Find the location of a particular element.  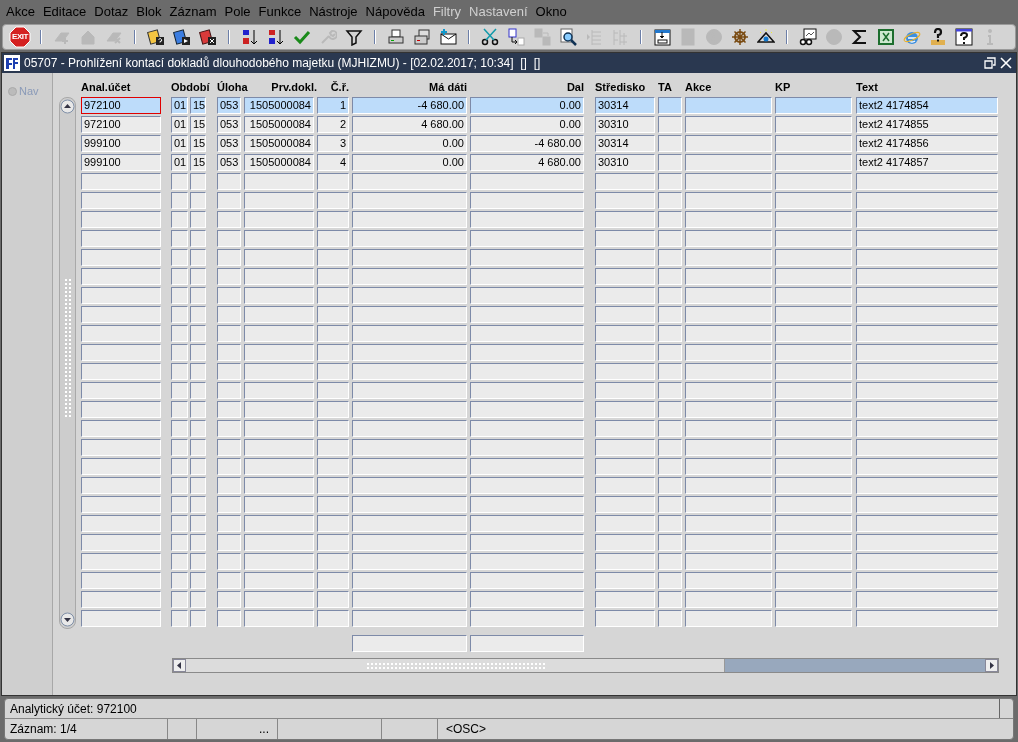

spreadsheet-icon is located at coordinates (886, 37).